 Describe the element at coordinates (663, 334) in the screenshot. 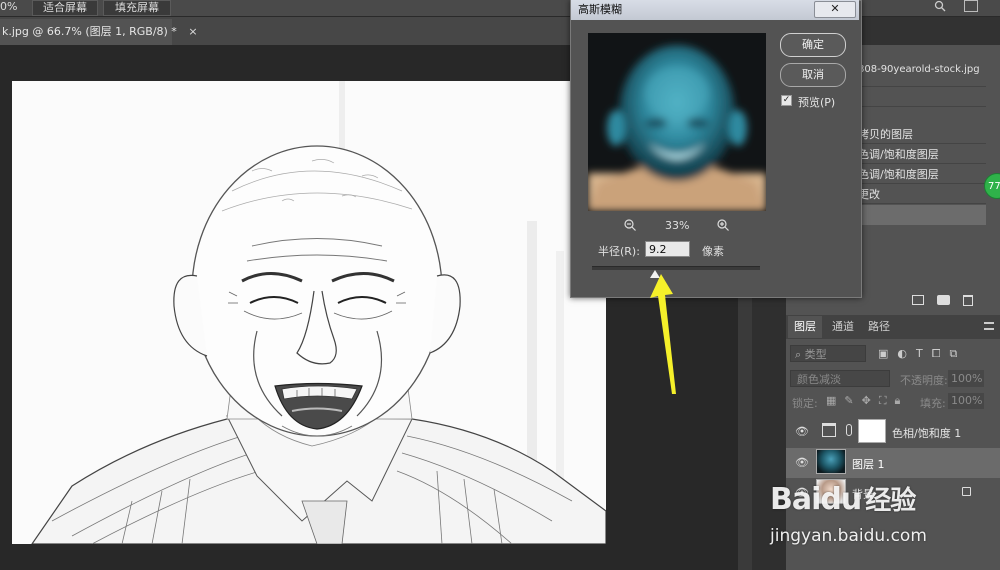

I see `annotation-arrow` at that location.